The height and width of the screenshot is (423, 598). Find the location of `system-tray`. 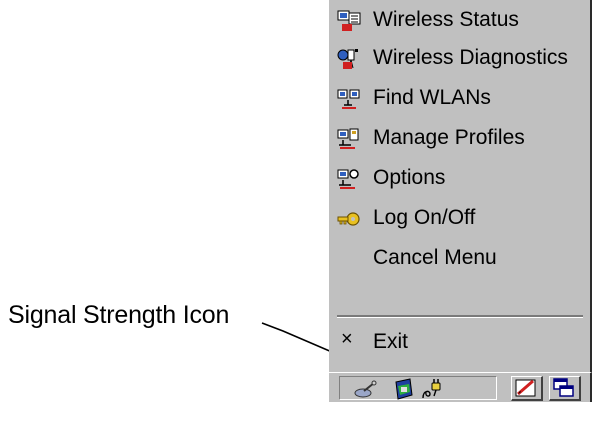

system-tray is located at coordinates (418, 388).